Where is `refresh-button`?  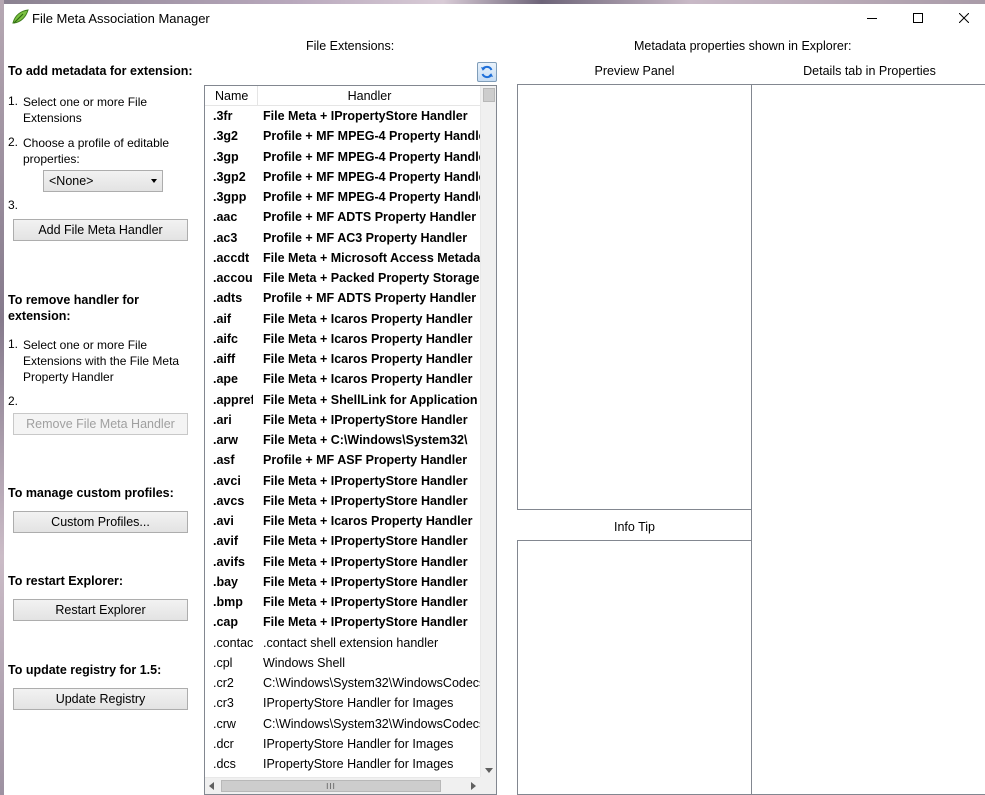 refresh-button is located at coordinates (487, 72).